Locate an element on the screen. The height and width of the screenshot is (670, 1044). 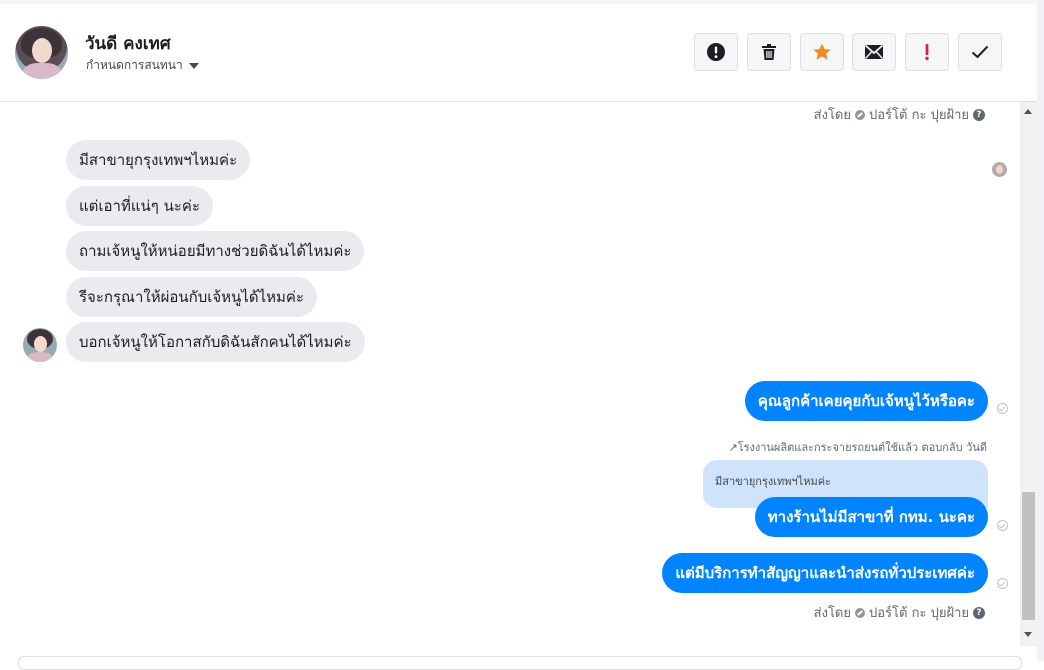
mark-unread-button is located at coordinates (874, 52).